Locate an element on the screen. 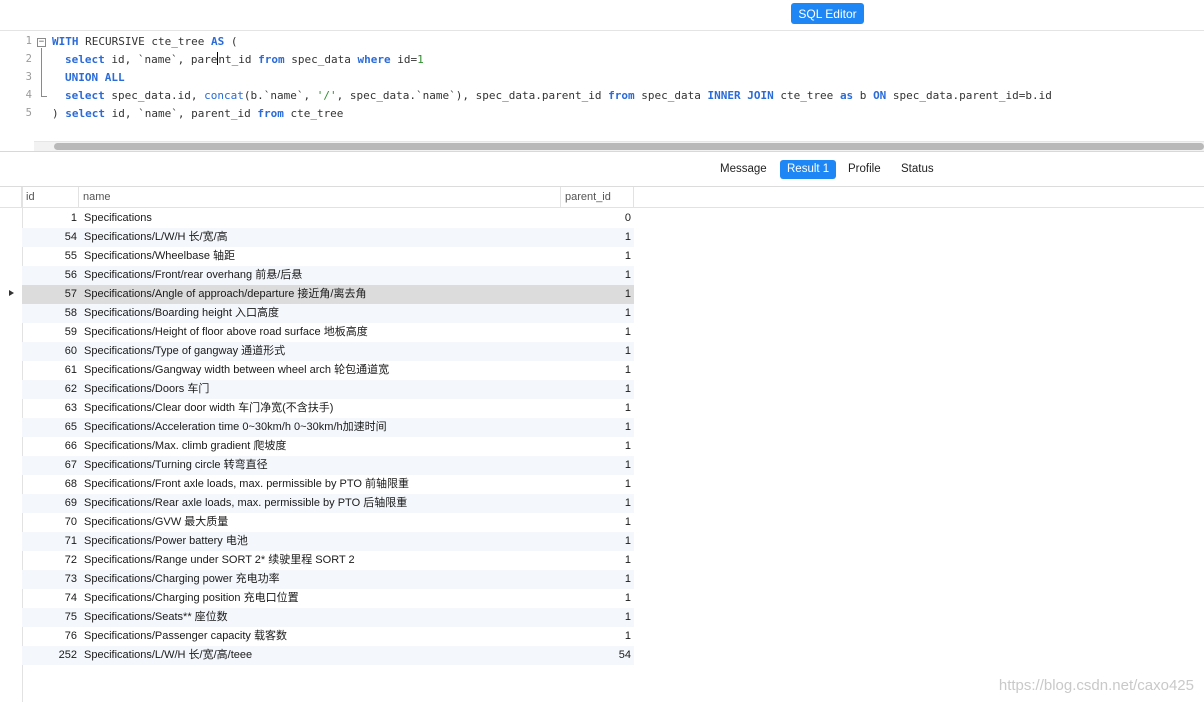 This screenshot has height=702, width=1204. table-row: 54 Specifications/L/W/H 长/宽/高 1 is located at coordinates (602, 237).